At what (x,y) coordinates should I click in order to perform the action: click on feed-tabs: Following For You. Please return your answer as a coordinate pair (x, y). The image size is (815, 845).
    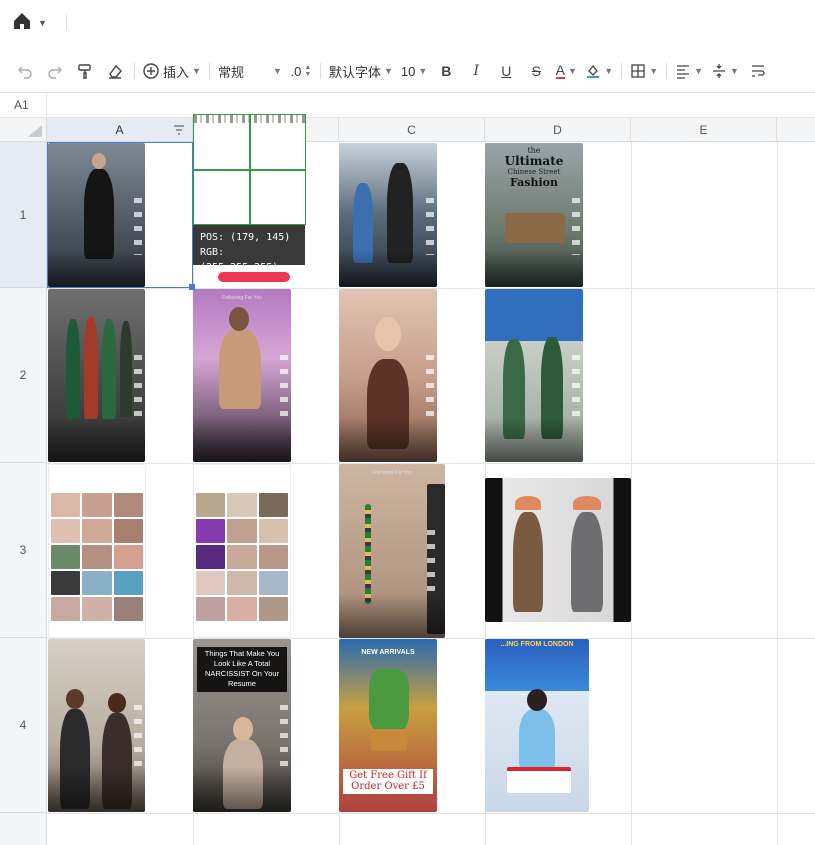
    Looking at the image, I should click on (242, 298).